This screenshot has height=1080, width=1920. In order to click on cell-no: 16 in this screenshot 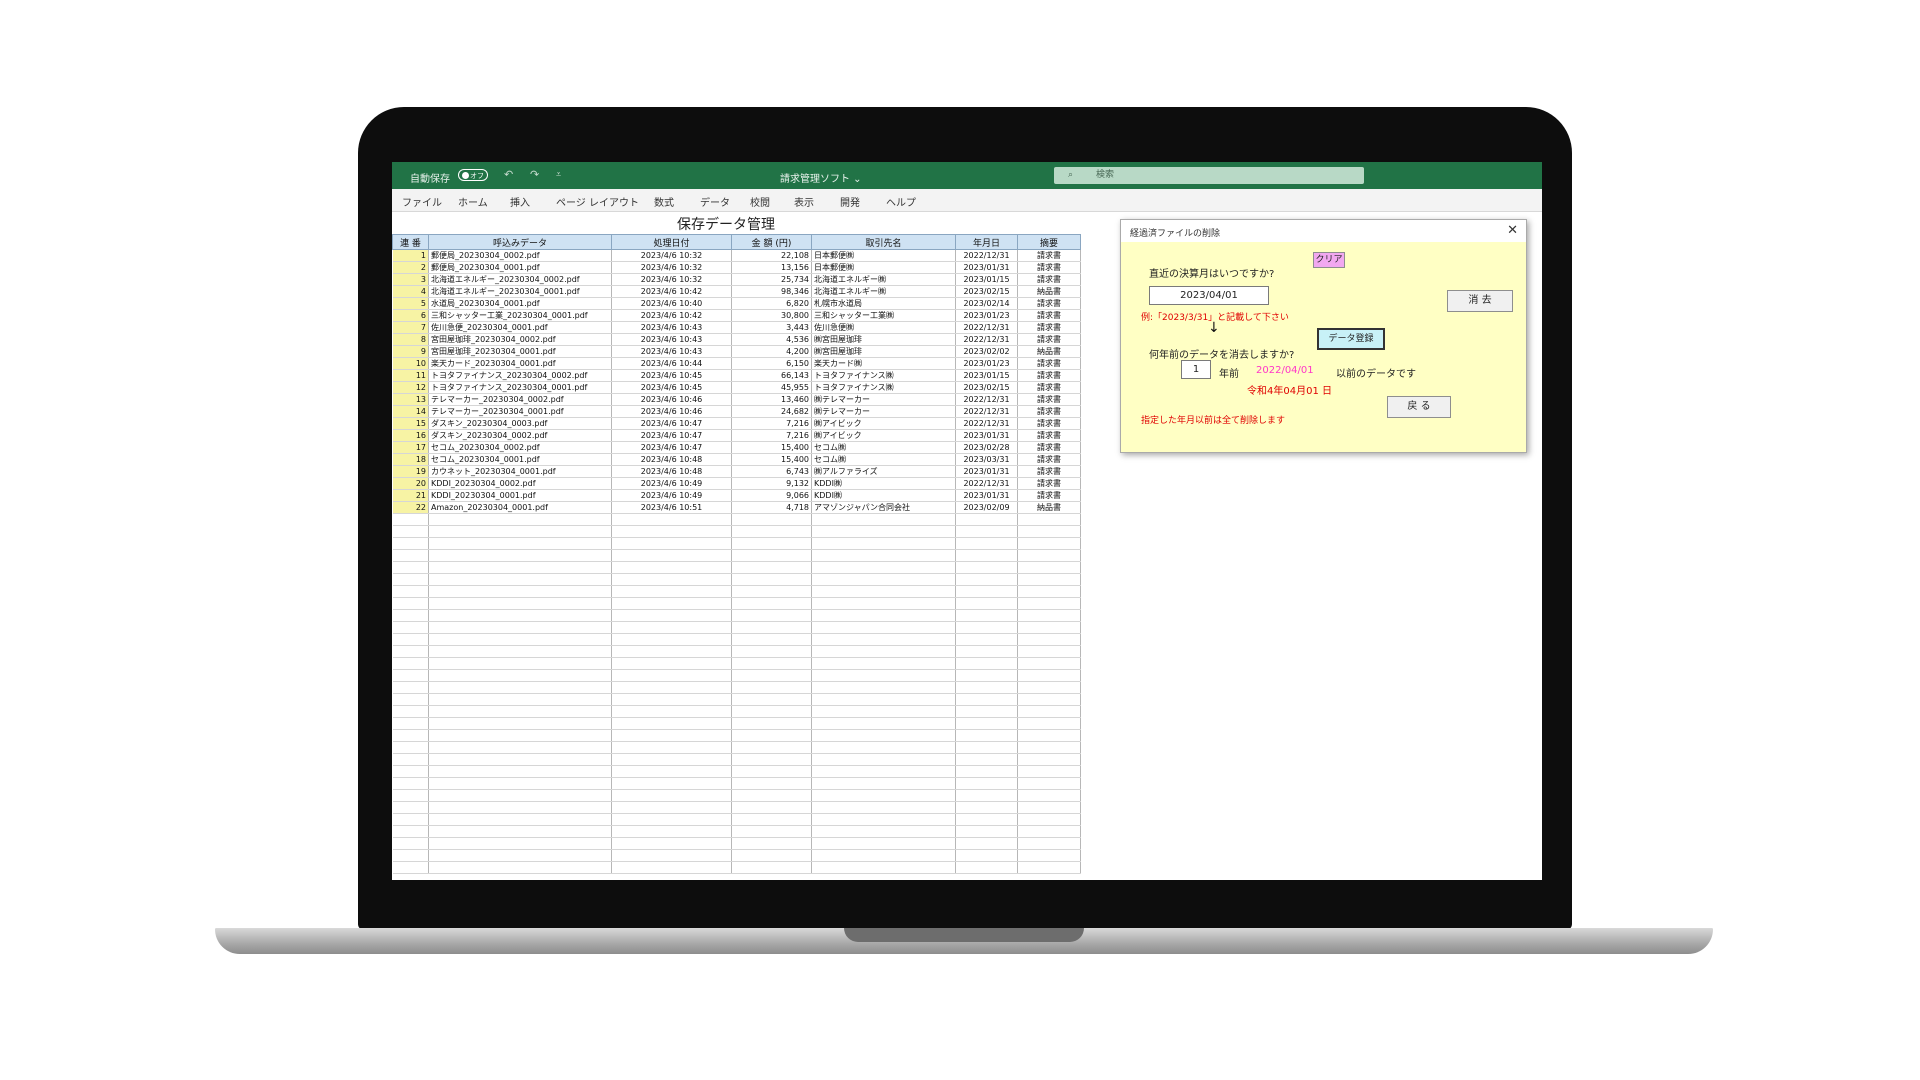, I will do `click(410, 435)`.